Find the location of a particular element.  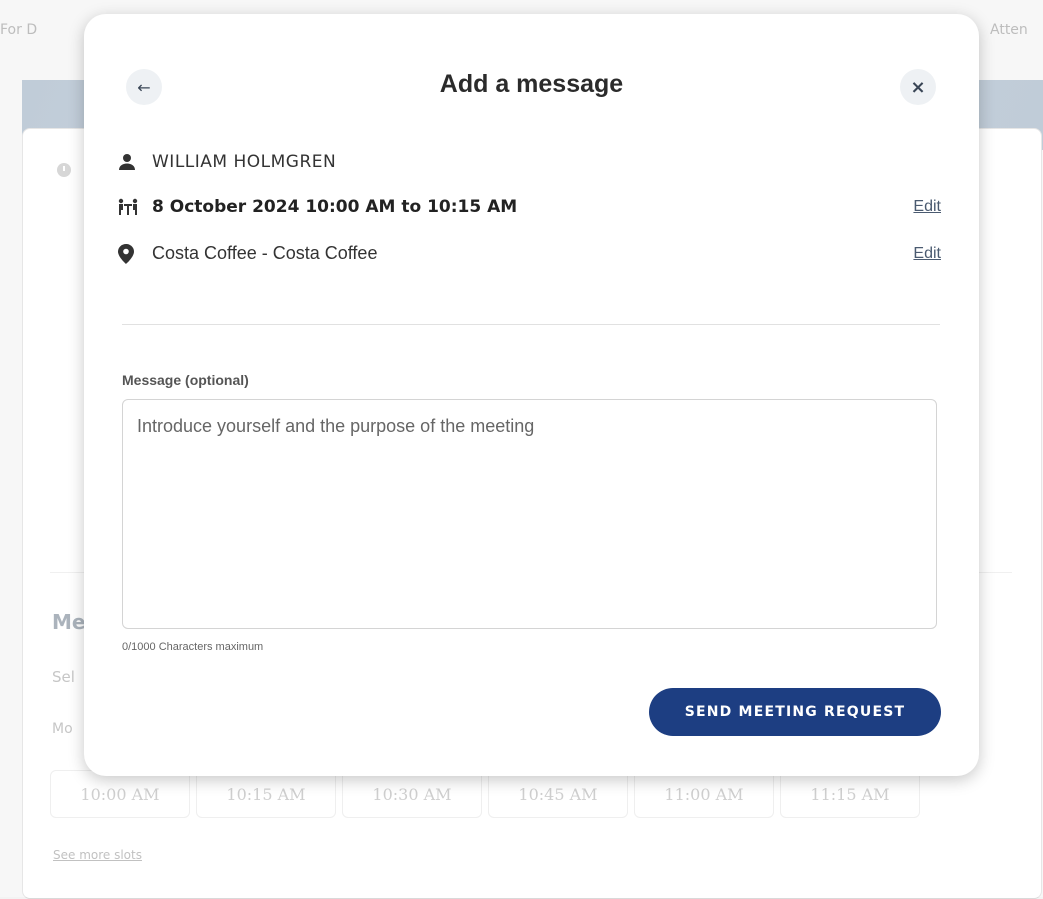

character-counter: 0/1000 Characters maximum is located at coordinates (193, 647).